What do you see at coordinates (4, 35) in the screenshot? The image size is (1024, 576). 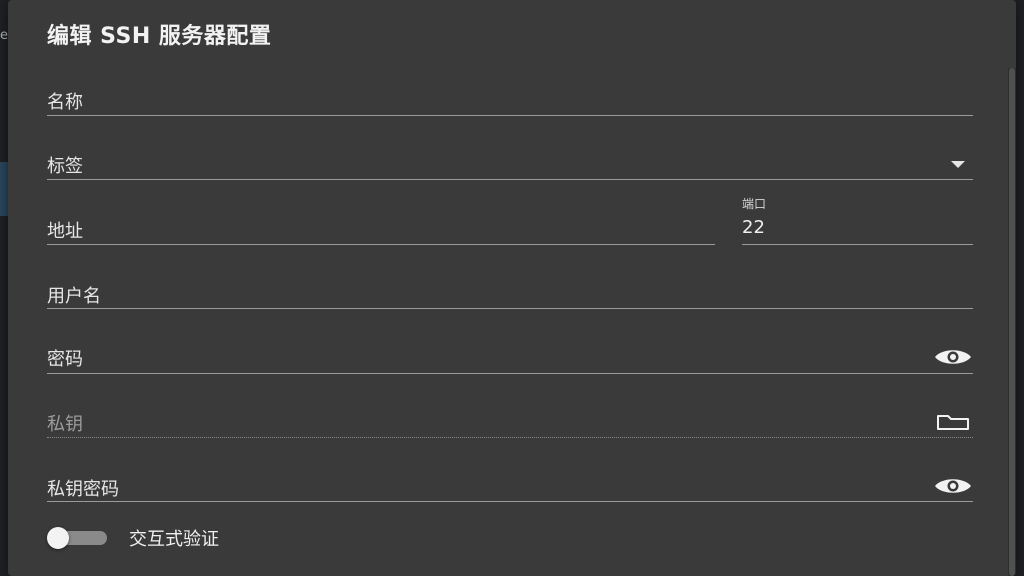 I see `backdrop-edge-text: e` at bounding box center [4, 35].